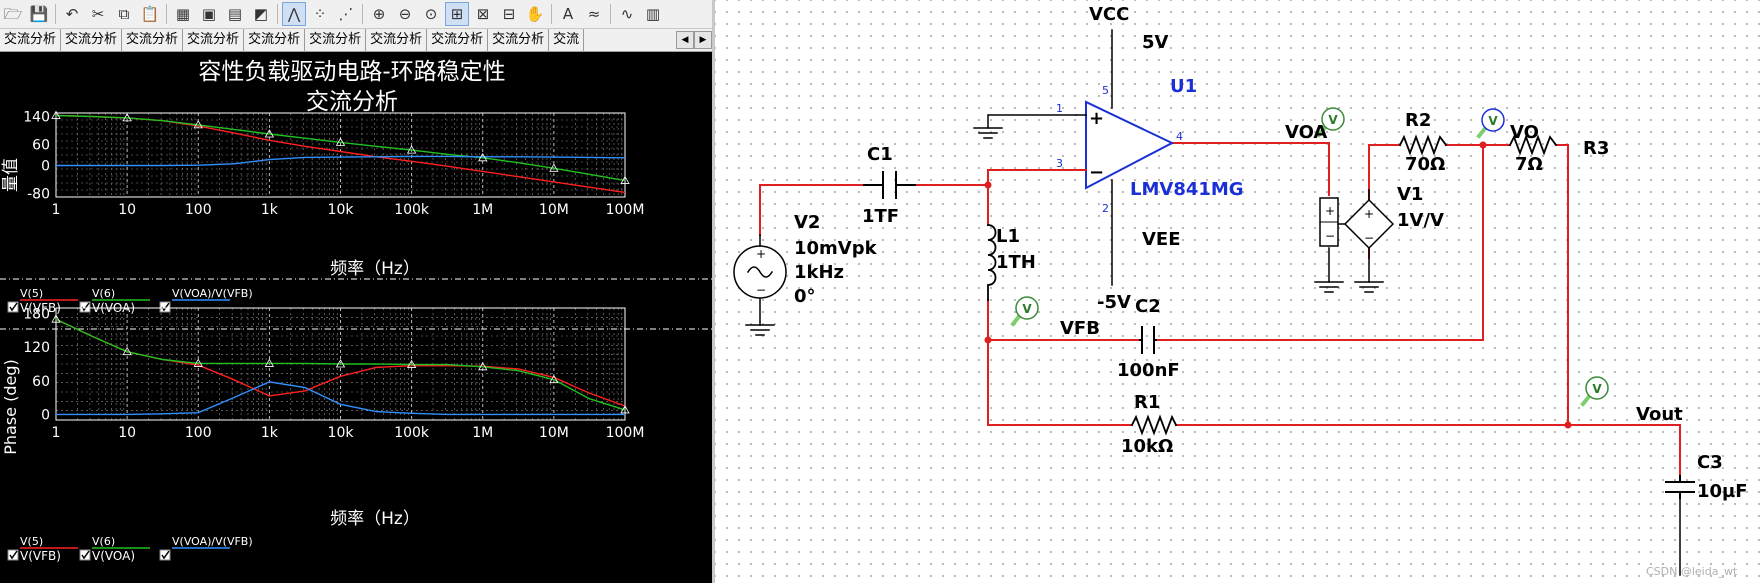 Image resolution: width=1763 pixels, height=587 pixels. I want to click on v2-ref: V2, so click(807, 222).